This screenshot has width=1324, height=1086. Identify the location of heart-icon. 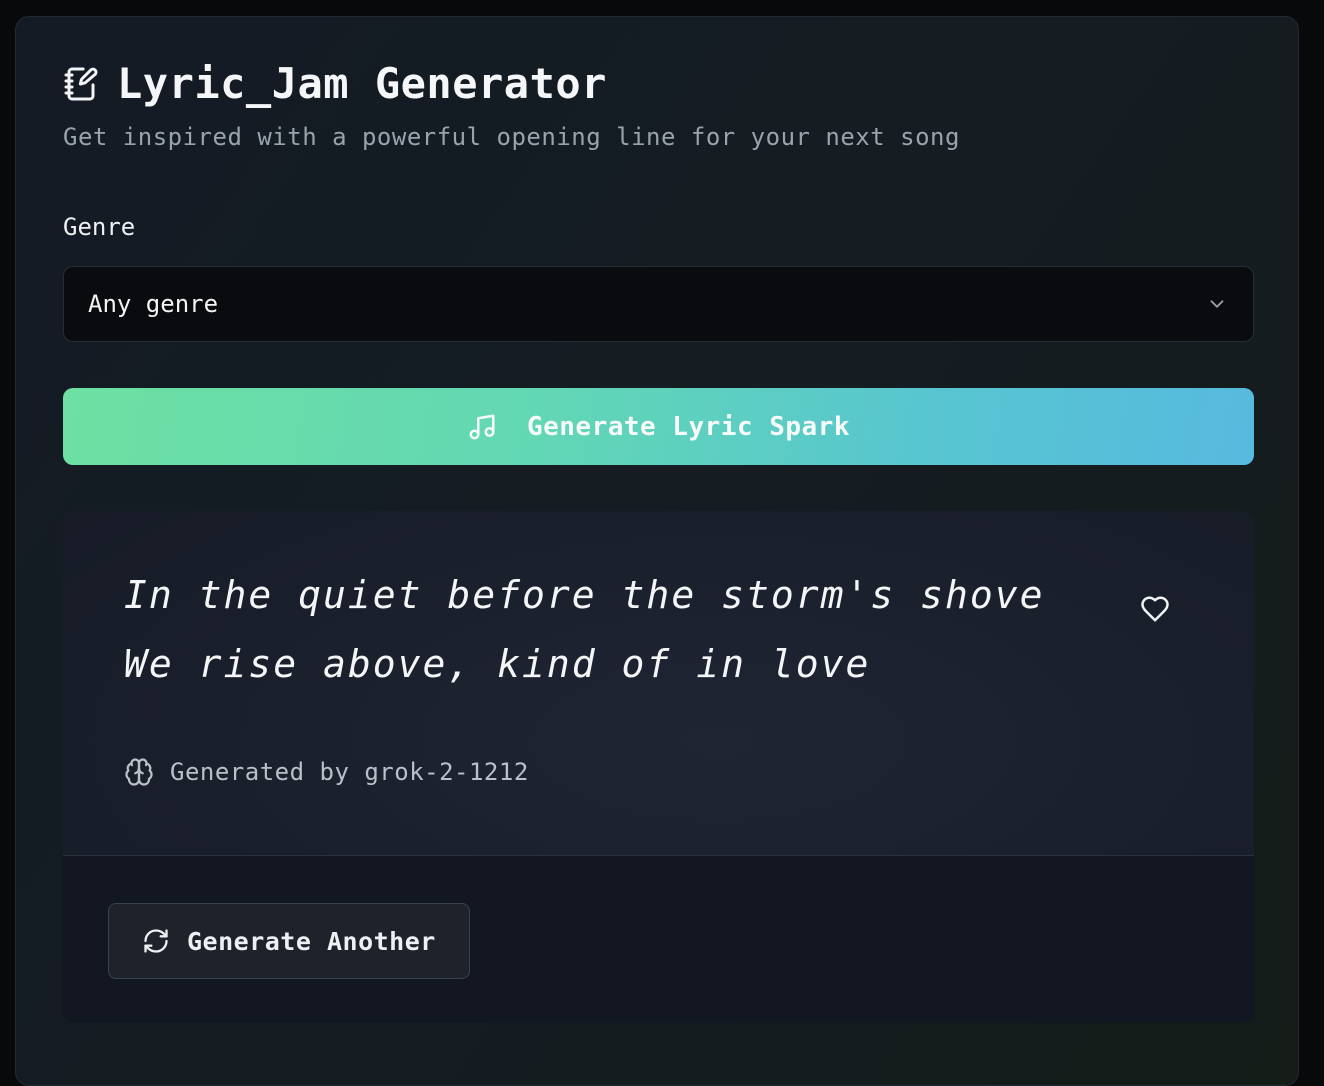
(1155, 609).